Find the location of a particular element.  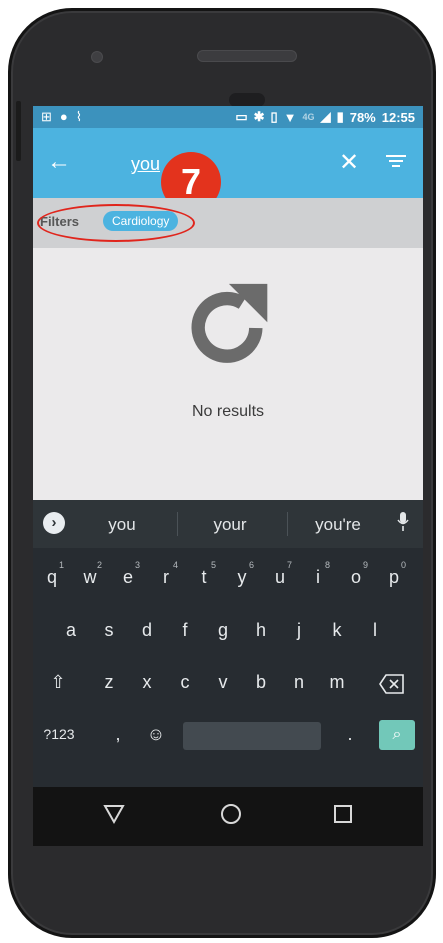

nav-recents-icon is located at coordinates (343, 814).